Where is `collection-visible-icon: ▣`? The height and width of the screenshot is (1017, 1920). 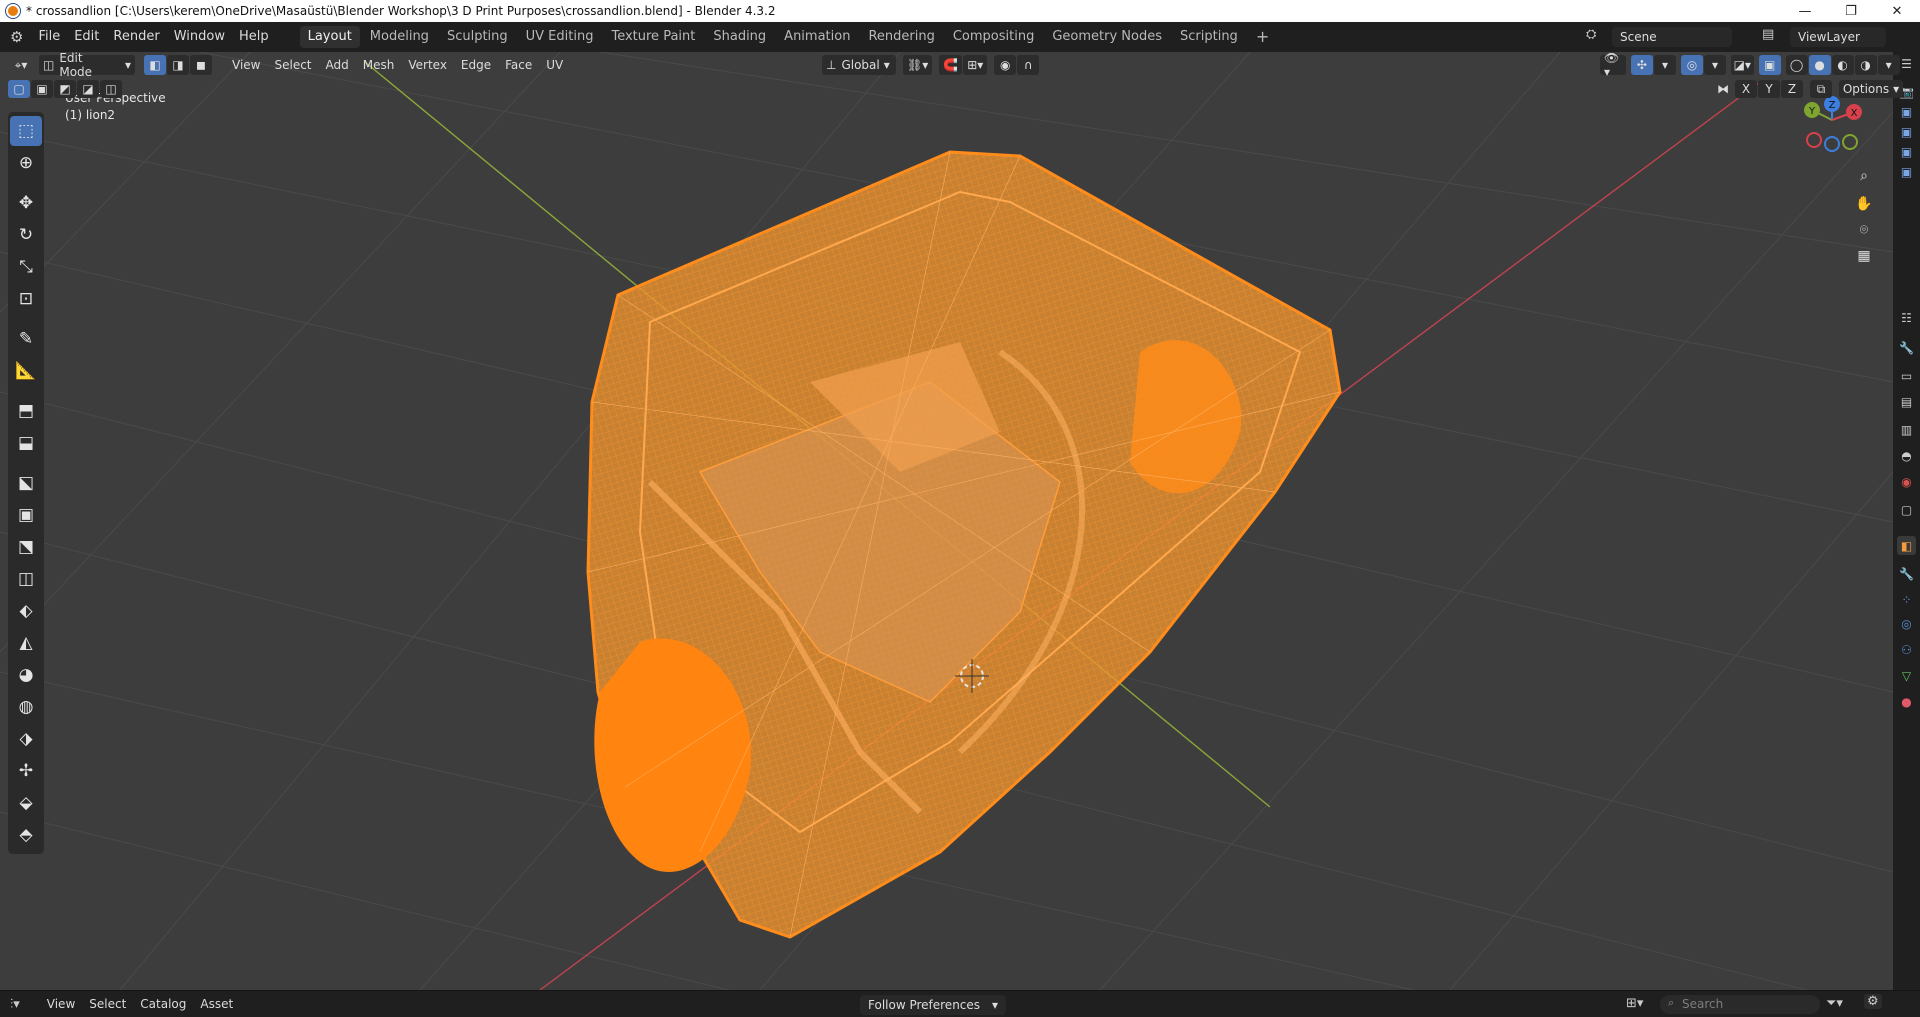 collection-visible-icon: ▣ is located at coordinates (1906, 111).